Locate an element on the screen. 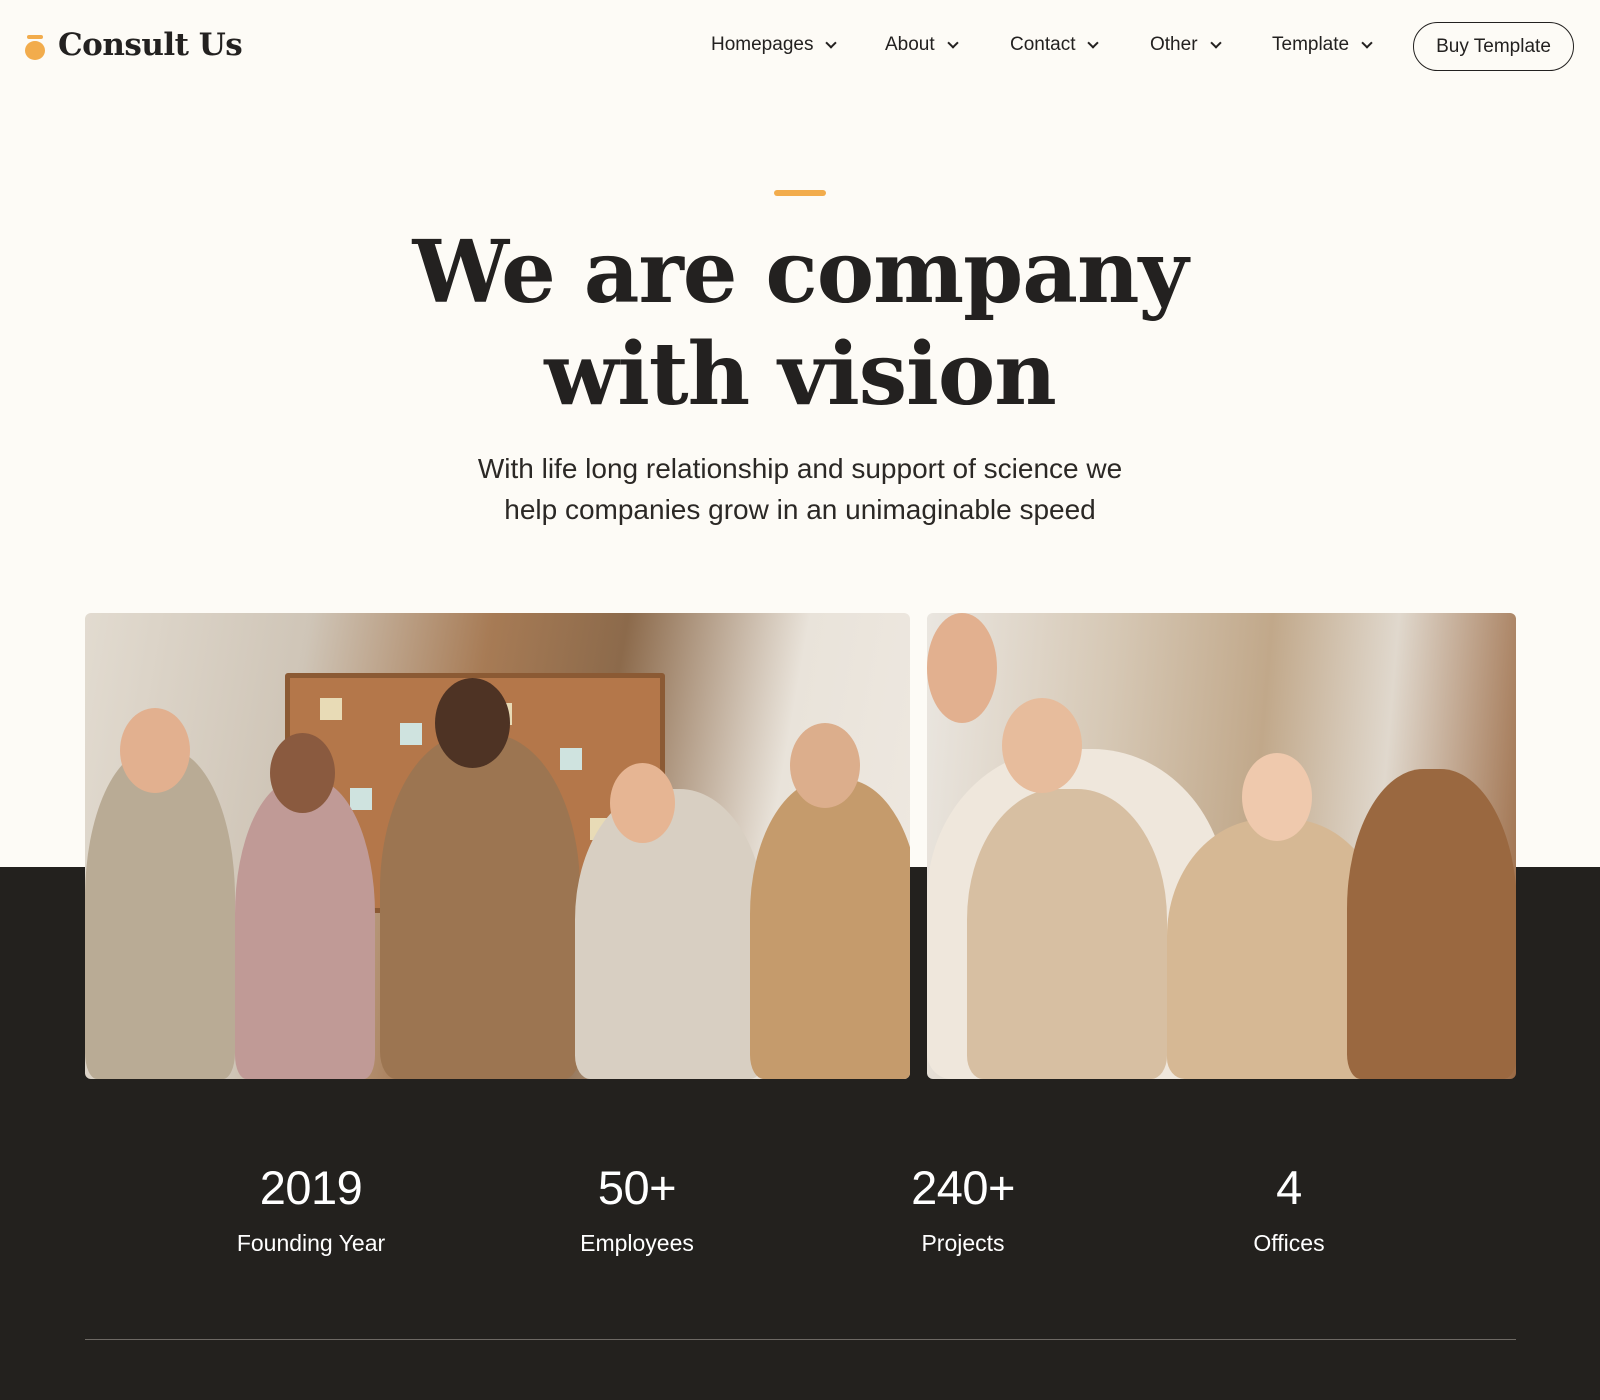  logo-mark-icon is located at coordinates (35, 45).